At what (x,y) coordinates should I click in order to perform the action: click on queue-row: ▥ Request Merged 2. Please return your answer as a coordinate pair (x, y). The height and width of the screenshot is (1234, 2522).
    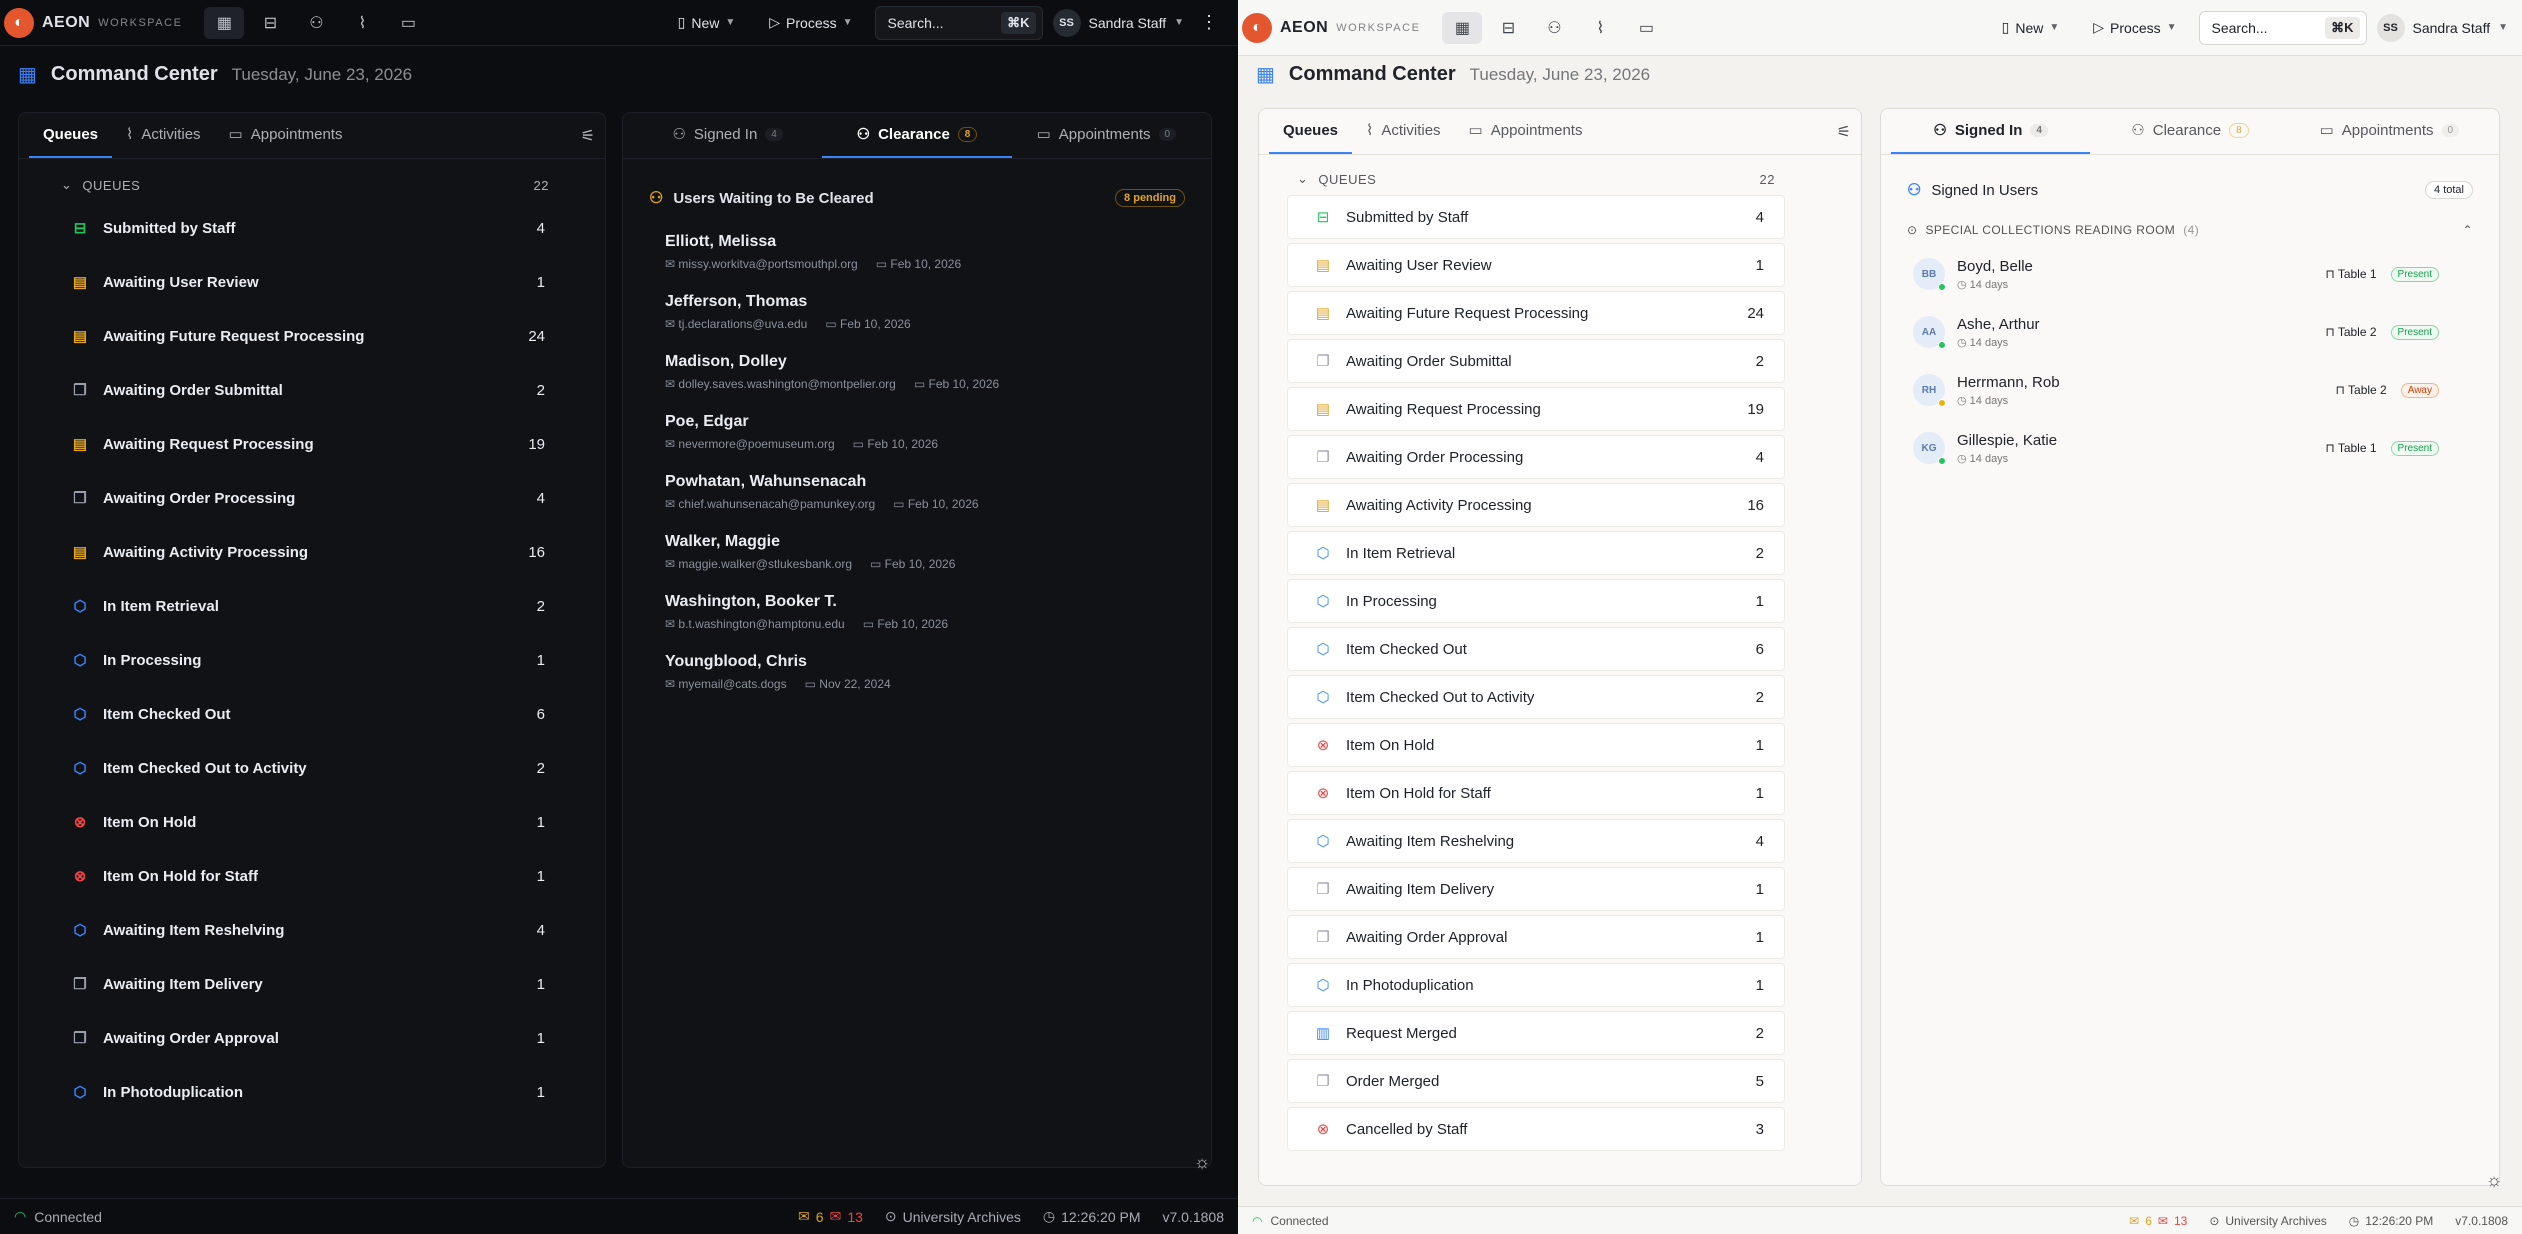
    Looking at the image, I should click on (1536, 1033).